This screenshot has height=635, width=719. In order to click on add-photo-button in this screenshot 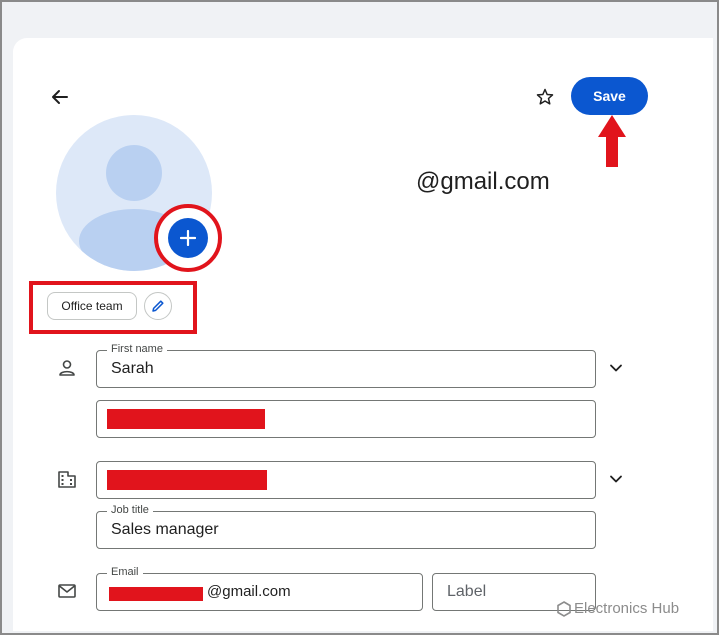, I will do `click(188, 238)`.